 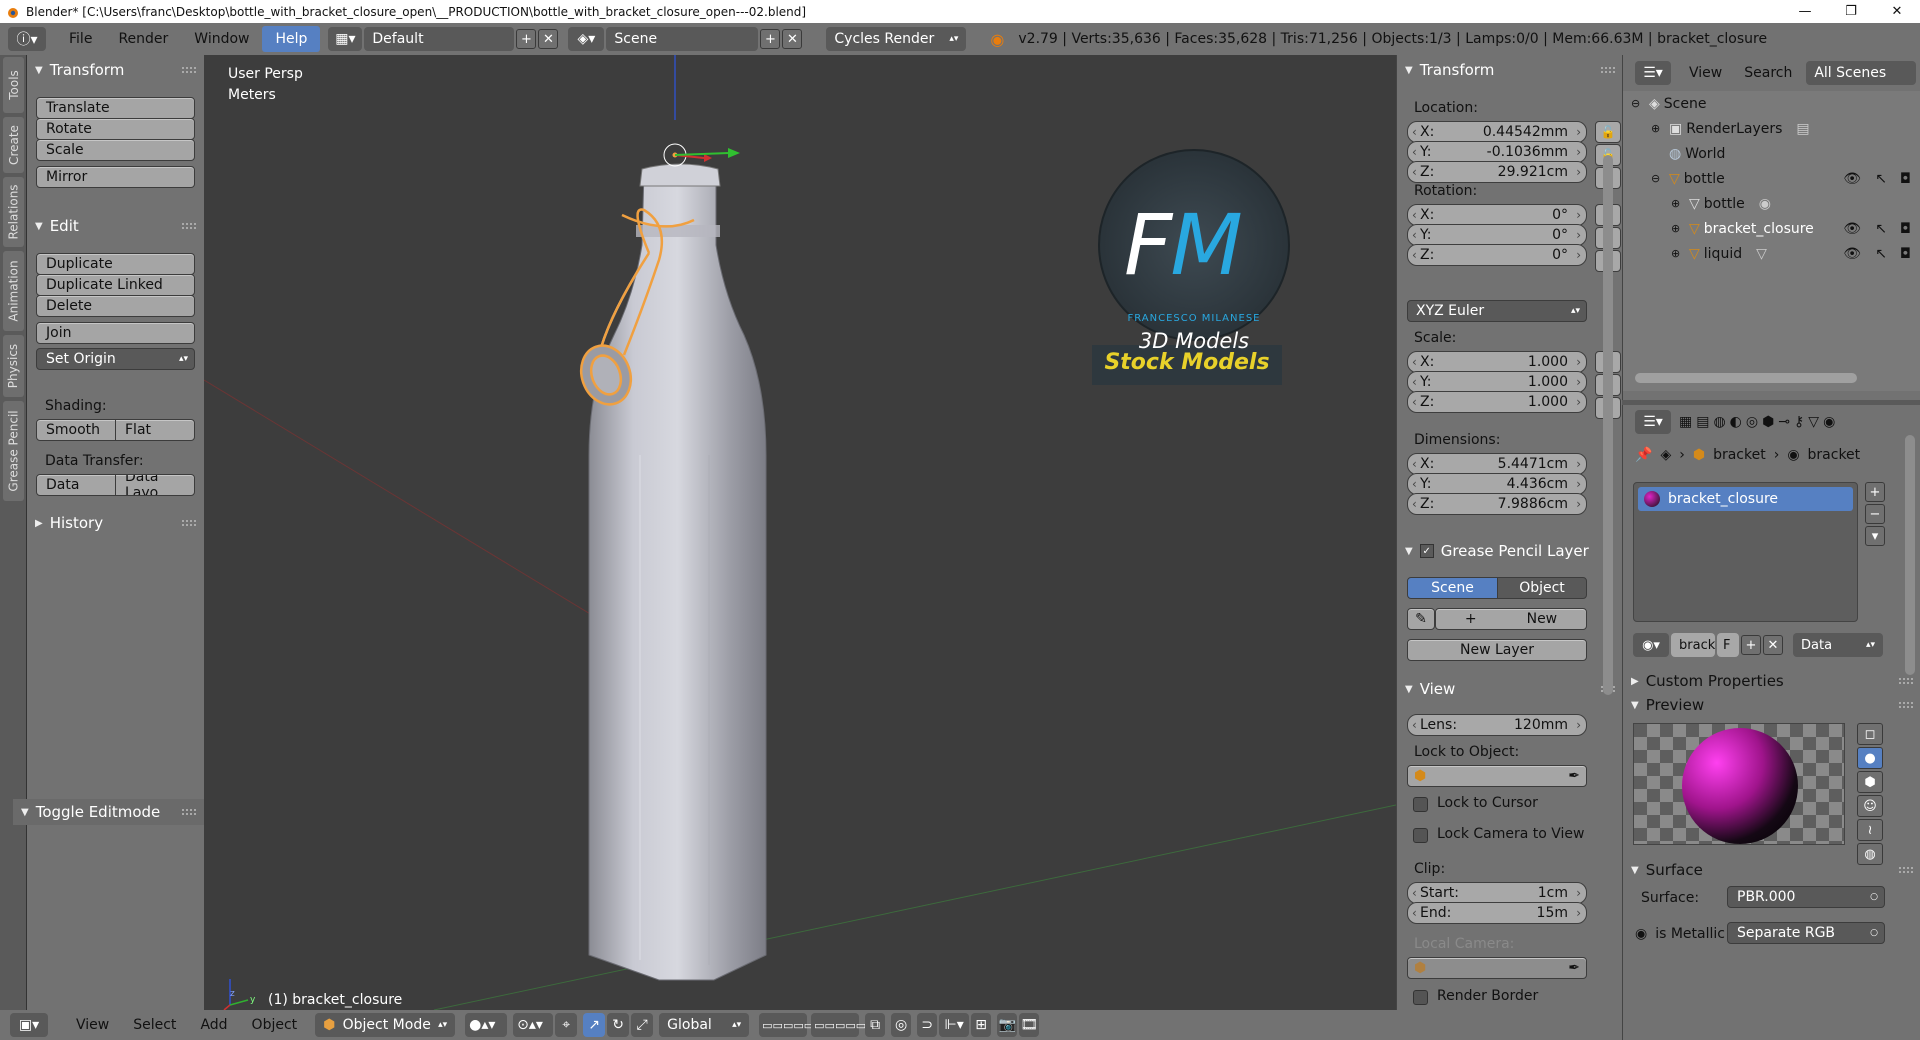 I want to click on lock-icon: 🔓, so click(x=1608, y=132).